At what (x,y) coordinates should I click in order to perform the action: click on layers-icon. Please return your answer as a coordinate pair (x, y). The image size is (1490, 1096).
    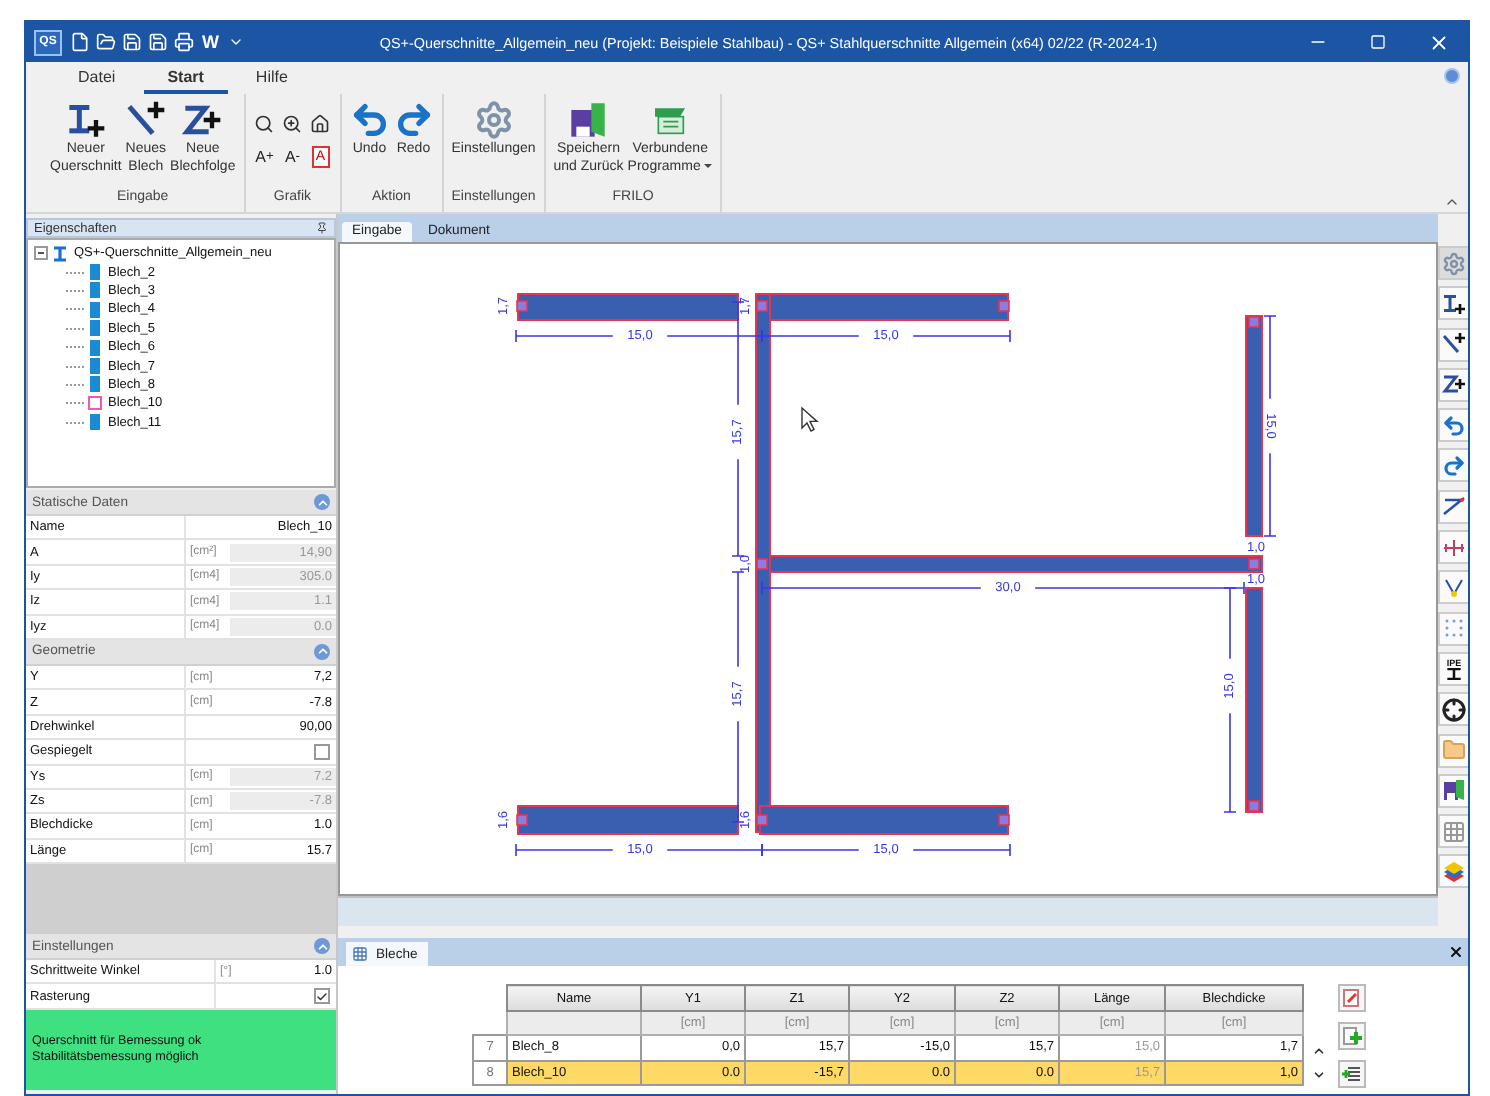
    Looking at the image, I should click on (1454, 871).